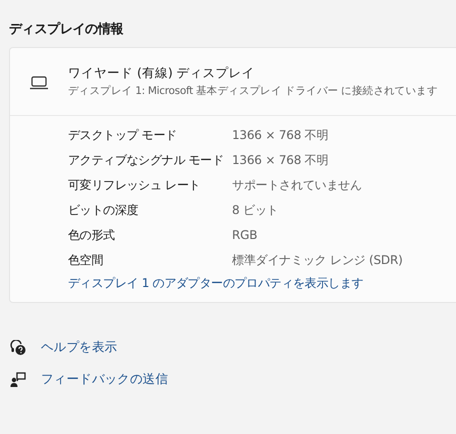 Image resolution: width=456 pixels, height=434 pixels. What do you see at coordinates (122, 135) in the screenshot?
I see `property-label: デスクトップ モード` at bounding box center [122, 135].